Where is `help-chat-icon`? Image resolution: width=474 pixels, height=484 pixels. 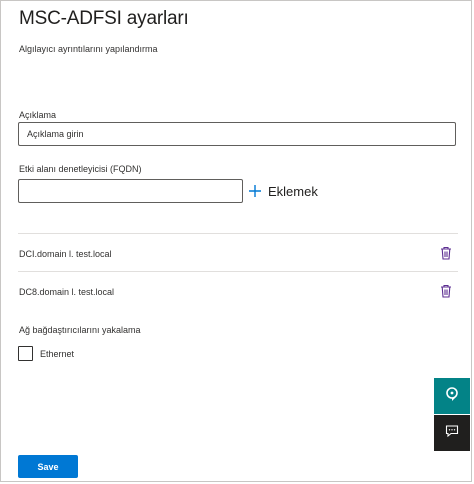 help-chat-icon is located at coordinates (452, 396).